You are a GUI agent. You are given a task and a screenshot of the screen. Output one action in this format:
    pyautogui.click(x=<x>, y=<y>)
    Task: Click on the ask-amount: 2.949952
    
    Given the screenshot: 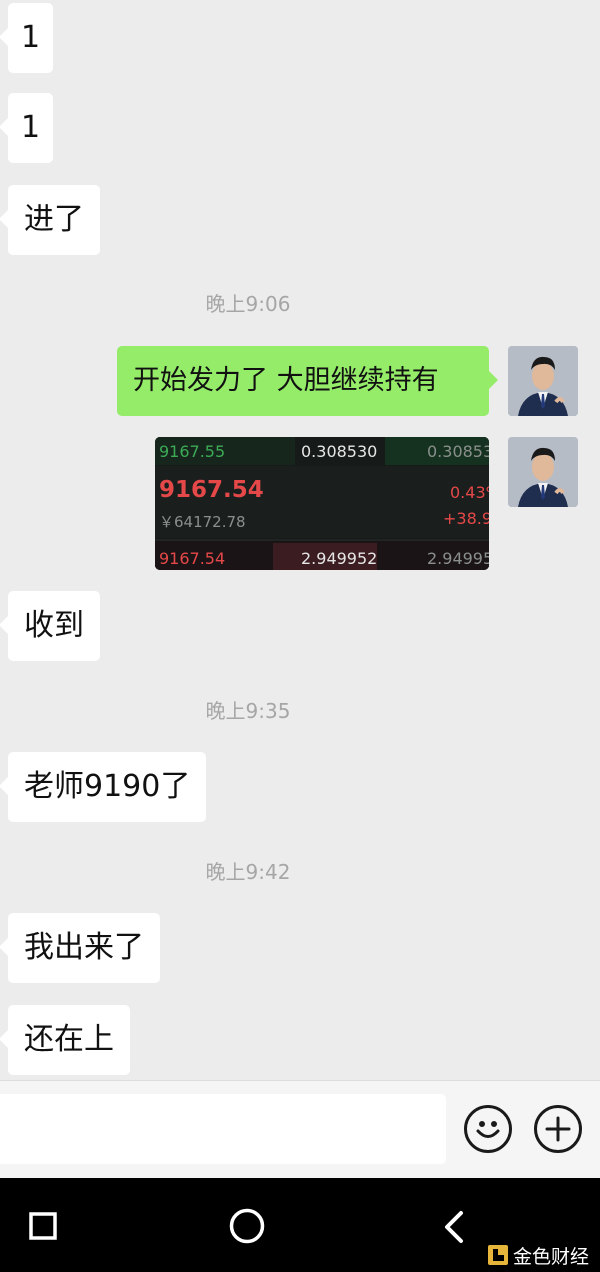 What is the action you would take?
    pyautogui.click(x=339, y=558)
    